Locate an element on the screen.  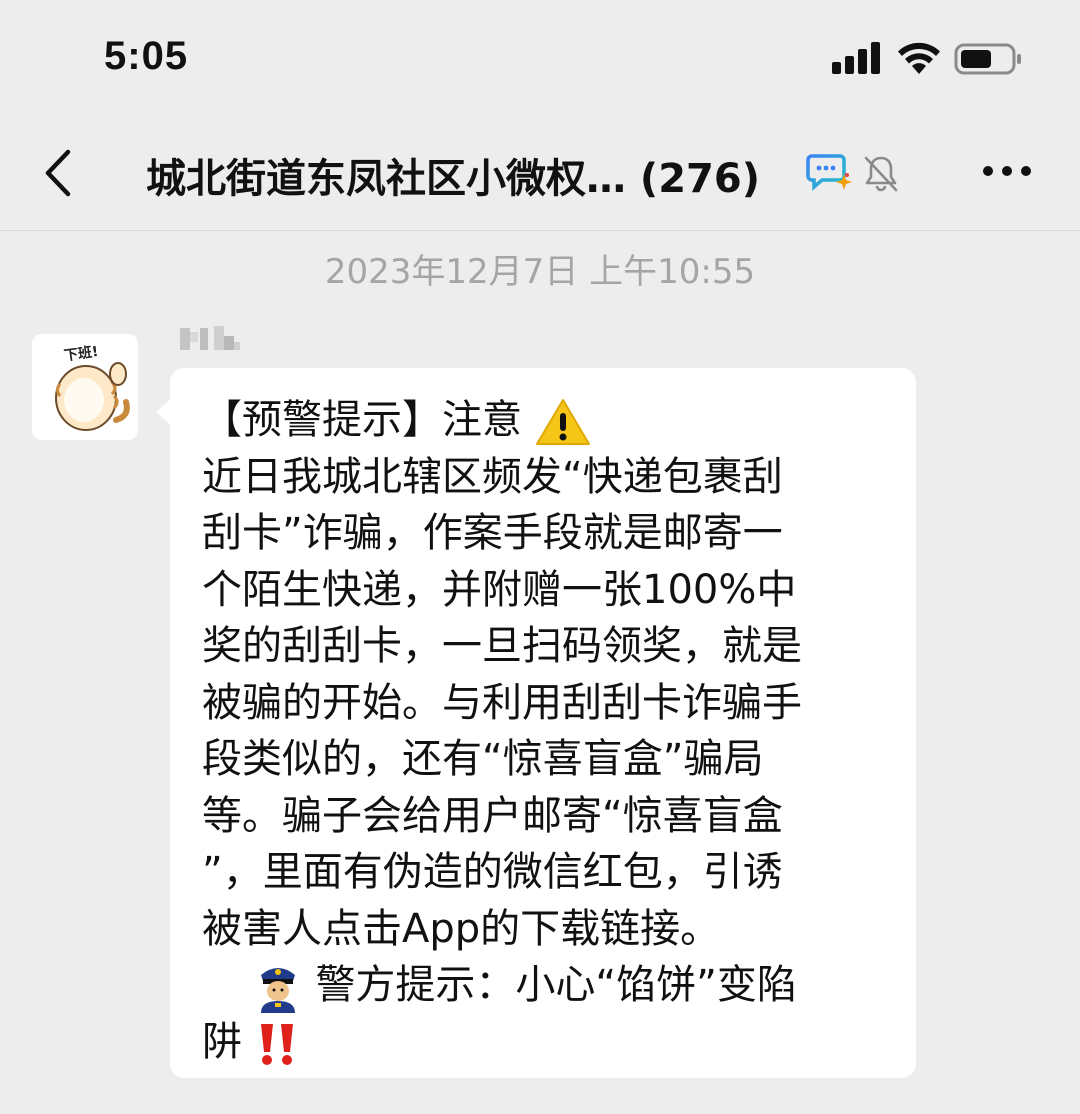
message-line: 个陌生快递，并附赠一张100%中 is located at coordinates (499, 589).